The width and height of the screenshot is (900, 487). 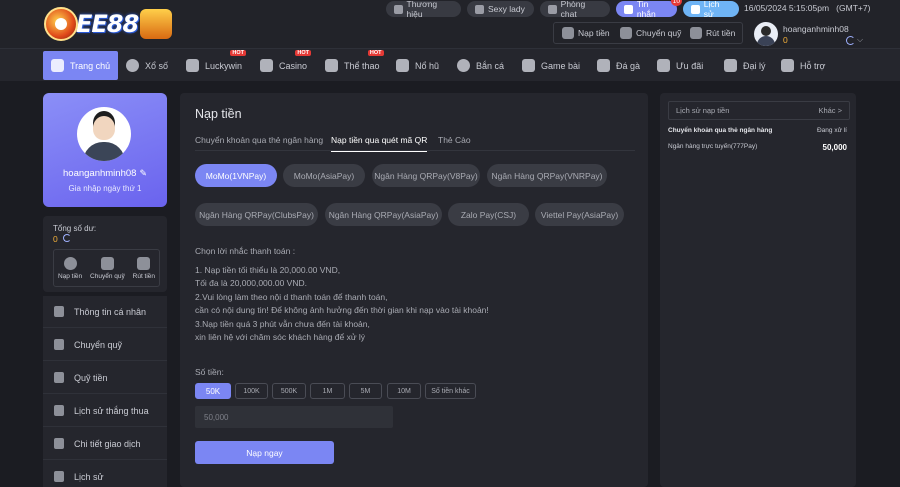 I want to click on nav-luckywin: Luckywin HOT, so click(x=216, y=65).